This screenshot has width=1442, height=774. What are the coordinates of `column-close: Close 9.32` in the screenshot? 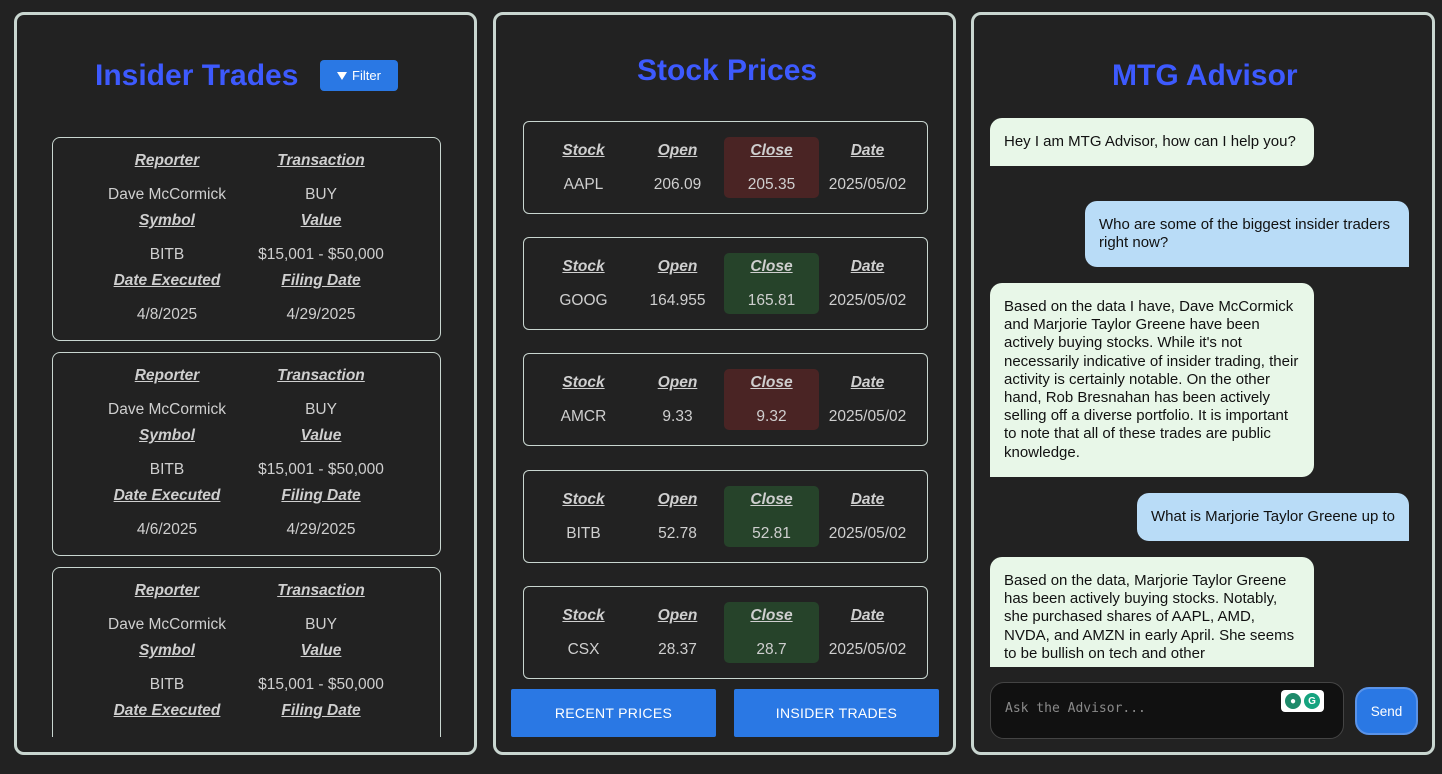 It's located at (771, 399).